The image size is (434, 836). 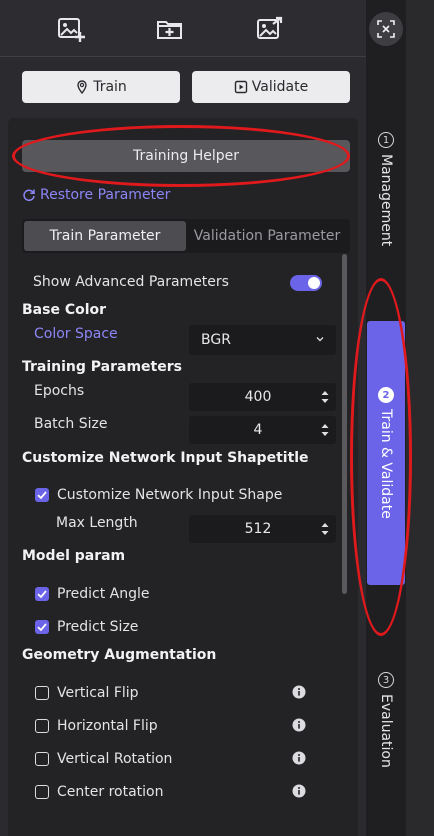 I want to click on step-tab-train-validate: 2 Train & Validate, so click(x=386, y=453).